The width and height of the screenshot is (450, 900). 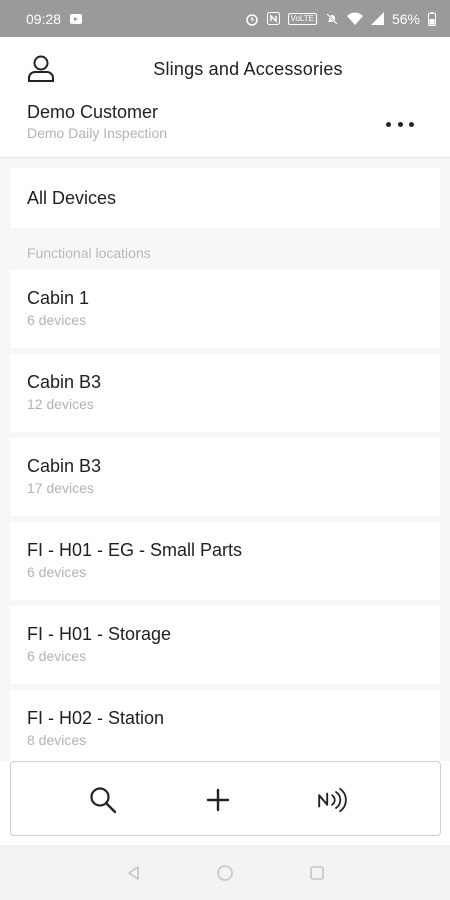 What do you see at coordinates (354, 18) in the screenshot?
I see `wifi-icon` at bounding box center [354, 18].